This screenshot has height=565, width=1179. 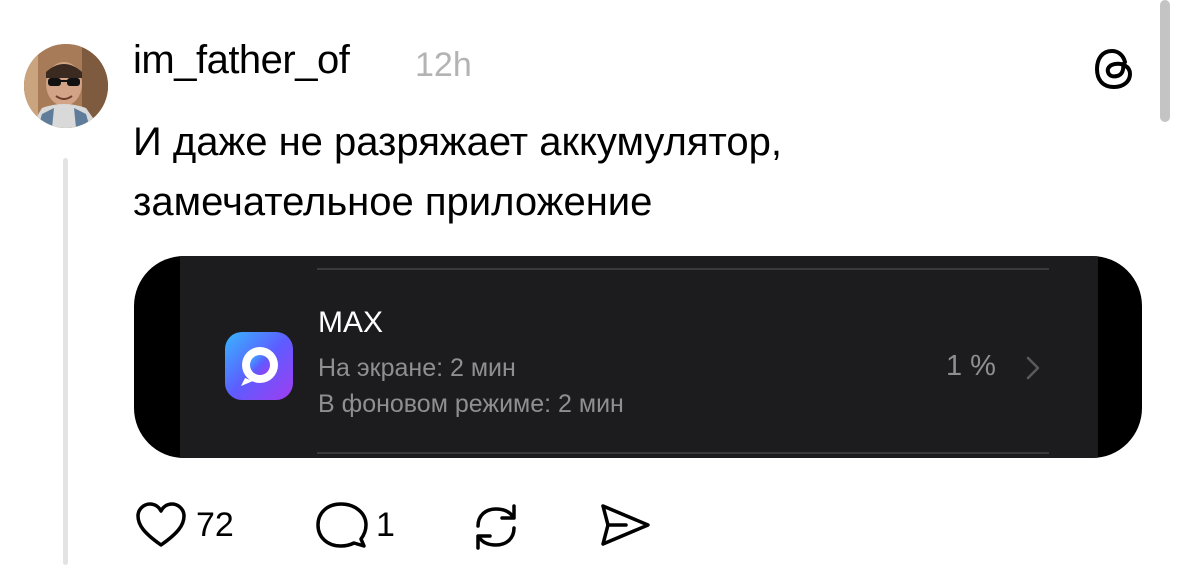 I want to click on app-name: MAX, so click(x=351, y=322).